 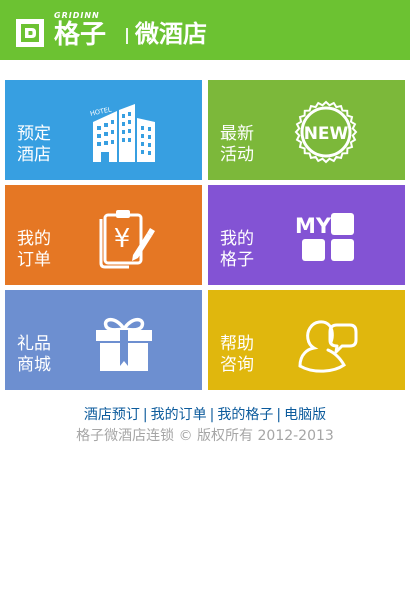 What do you see at coordinates (34, 155) in the screenshot?
I see `tile-label-line2: 酒店` at bounding box center [34, 155].